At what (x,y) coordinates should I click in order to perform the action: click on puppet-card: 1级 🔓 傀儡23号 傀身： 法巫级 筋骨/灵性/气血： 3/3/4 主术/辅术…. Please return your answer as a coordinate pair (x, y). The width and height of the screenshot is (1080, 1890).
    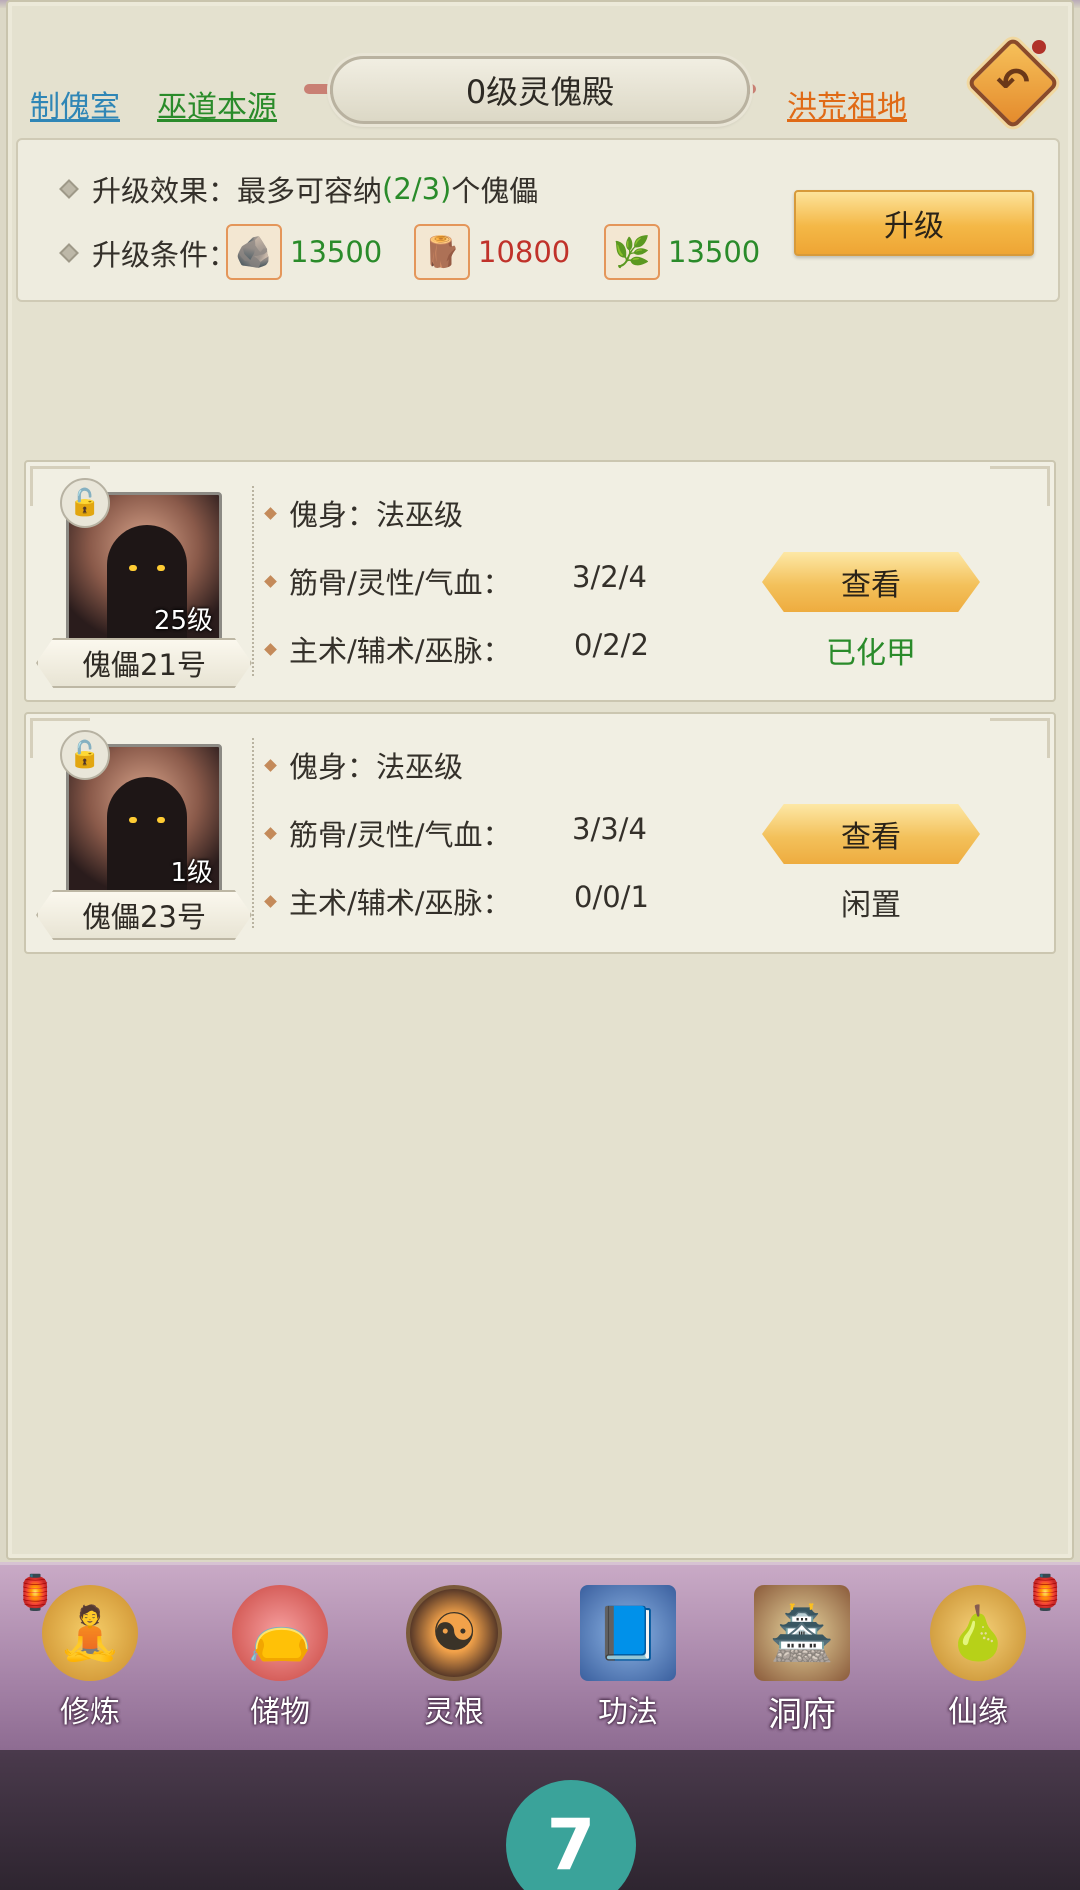
    Looking at the image, I should click on (540, 833).